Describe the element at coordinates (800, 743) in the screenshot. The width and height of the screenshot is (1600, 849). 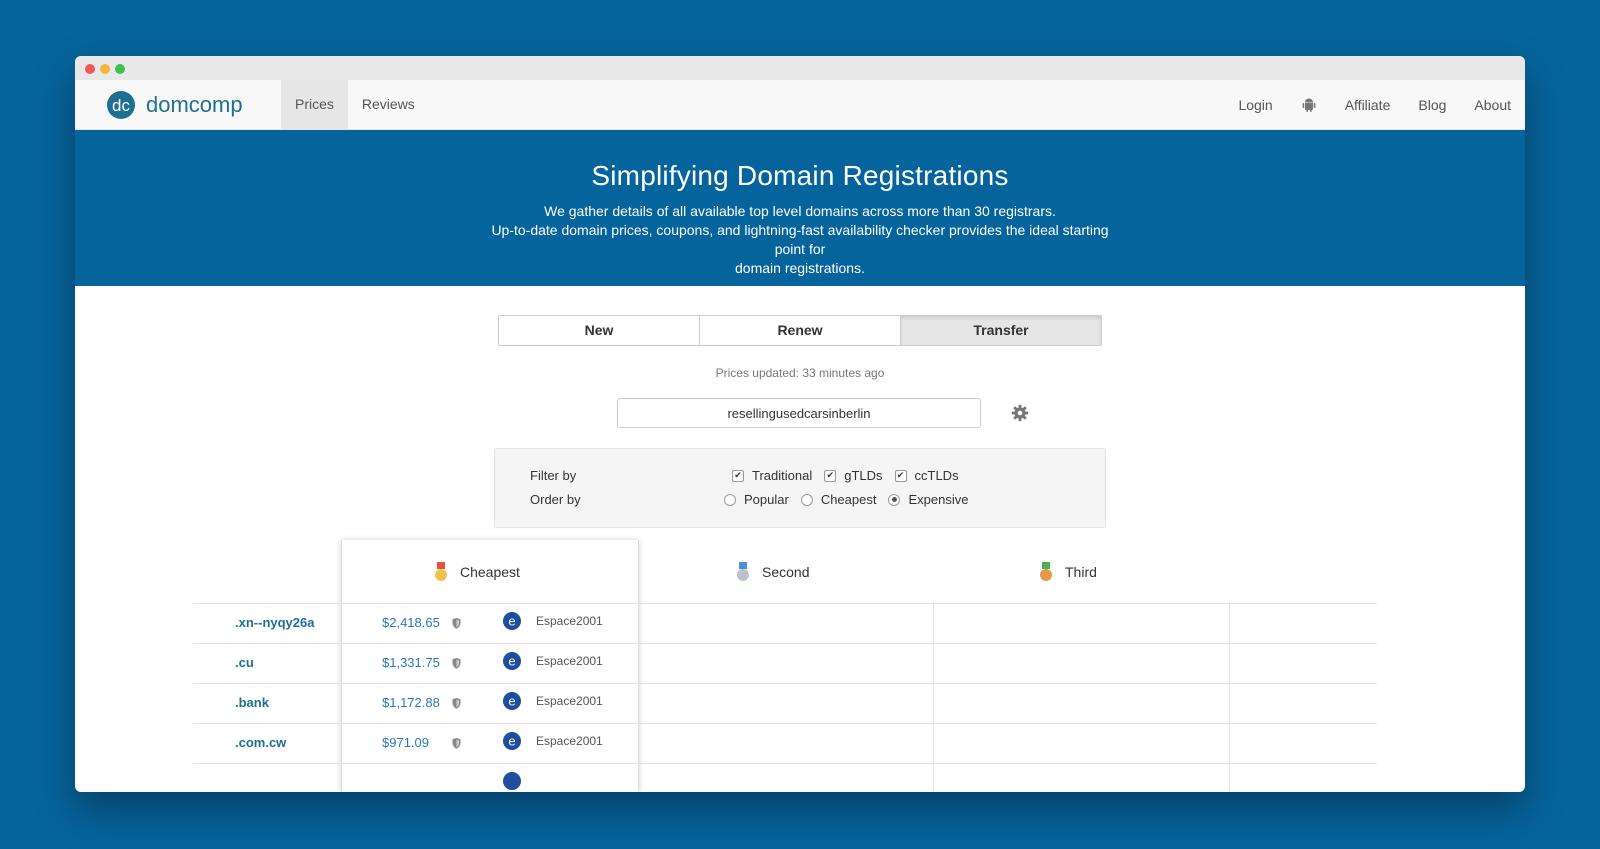
I see `table-row: .com.cw $971.09 e Espace2001` at that location.